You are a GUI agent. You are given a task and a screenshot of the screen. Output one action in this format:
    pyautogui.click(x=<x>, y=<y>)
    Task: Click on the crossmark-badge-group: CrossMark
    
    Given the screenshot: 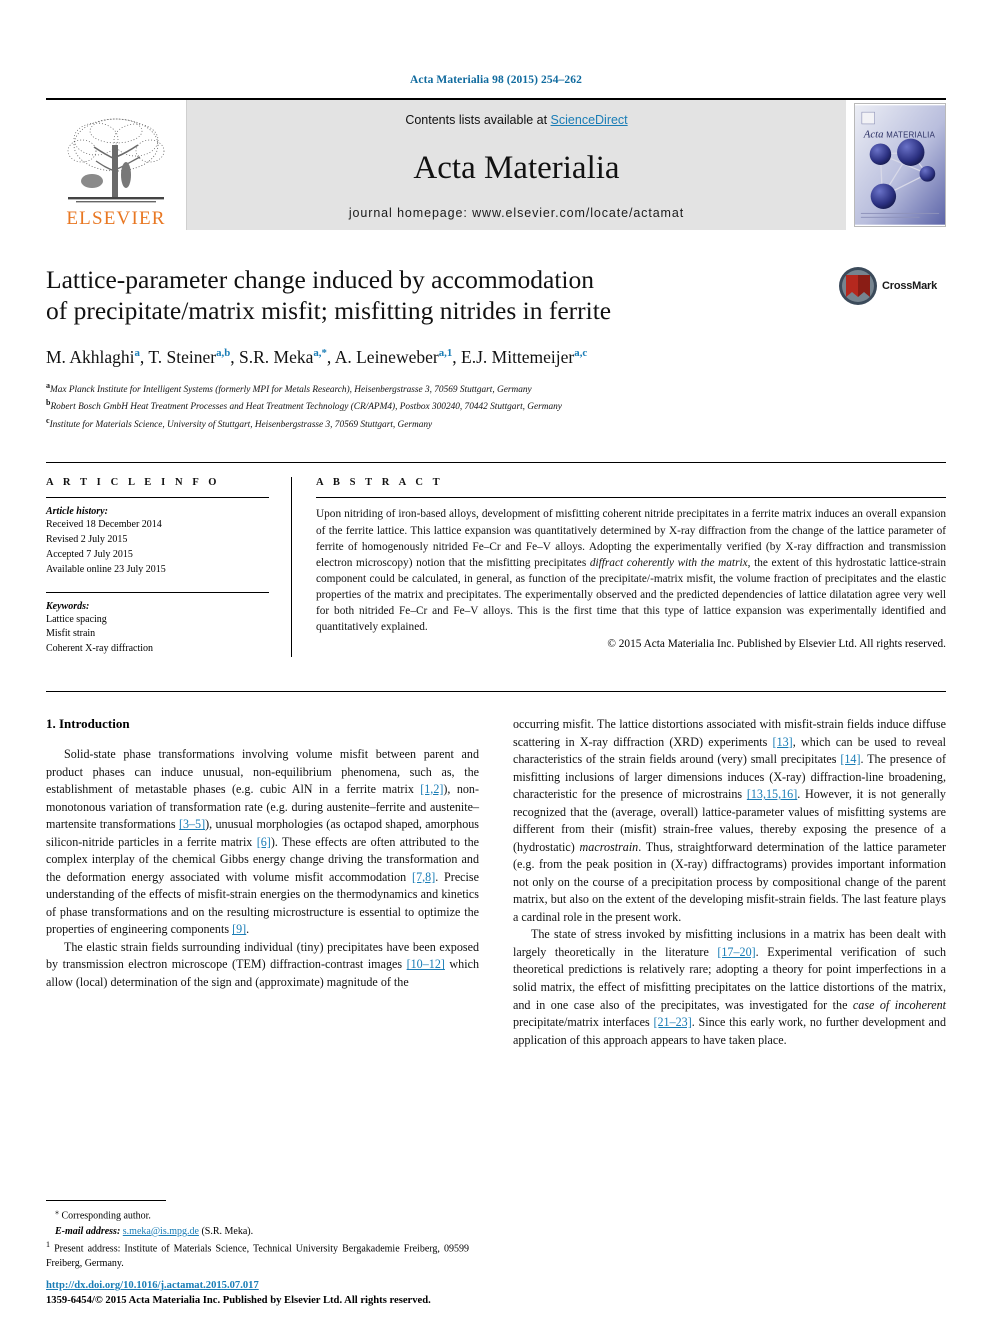 What is the action you would take?
    pyautogui.click(x=892, y=286)
    